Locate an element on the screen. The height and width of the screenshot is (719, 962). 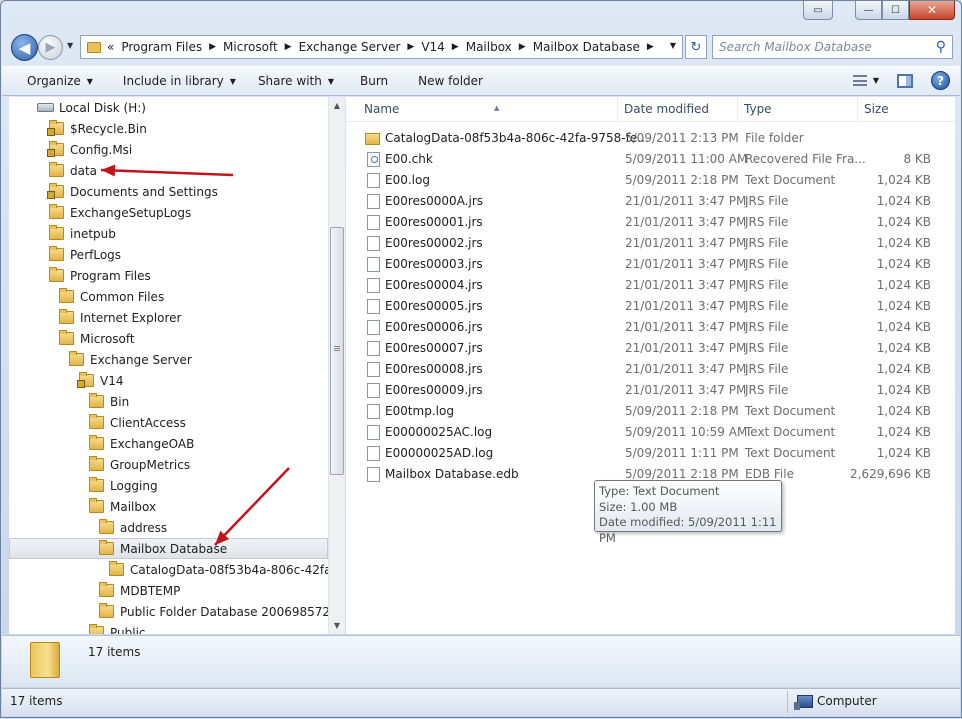
document-icon is located at coordinates (373, 432).